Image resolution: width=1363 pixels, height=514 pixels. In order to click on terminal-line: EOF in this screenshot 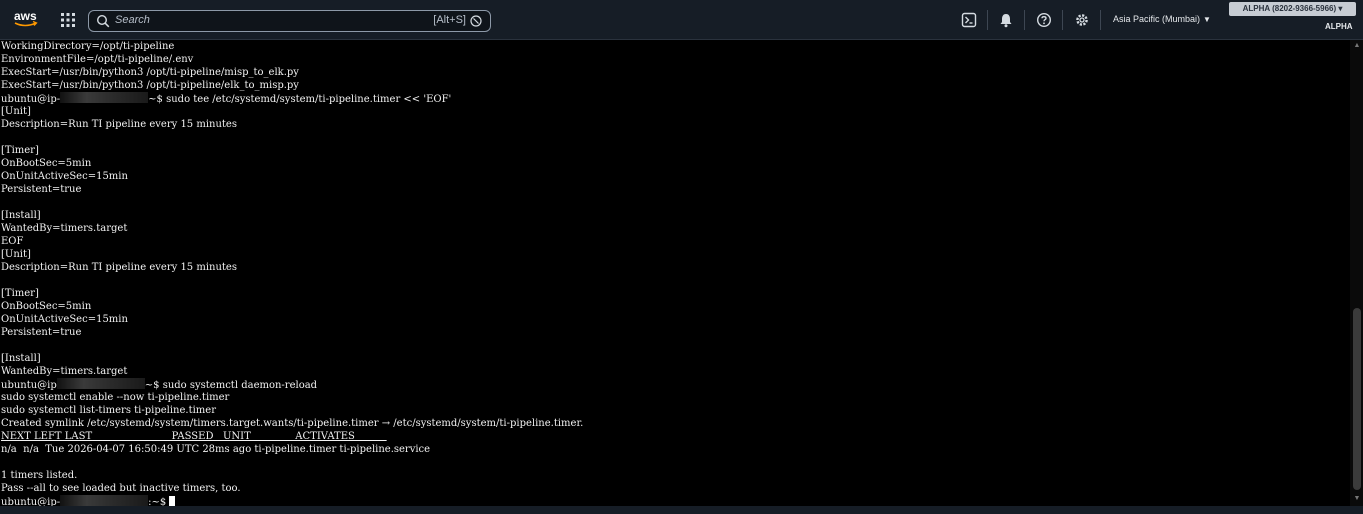, I will do `click(675, 241)`.